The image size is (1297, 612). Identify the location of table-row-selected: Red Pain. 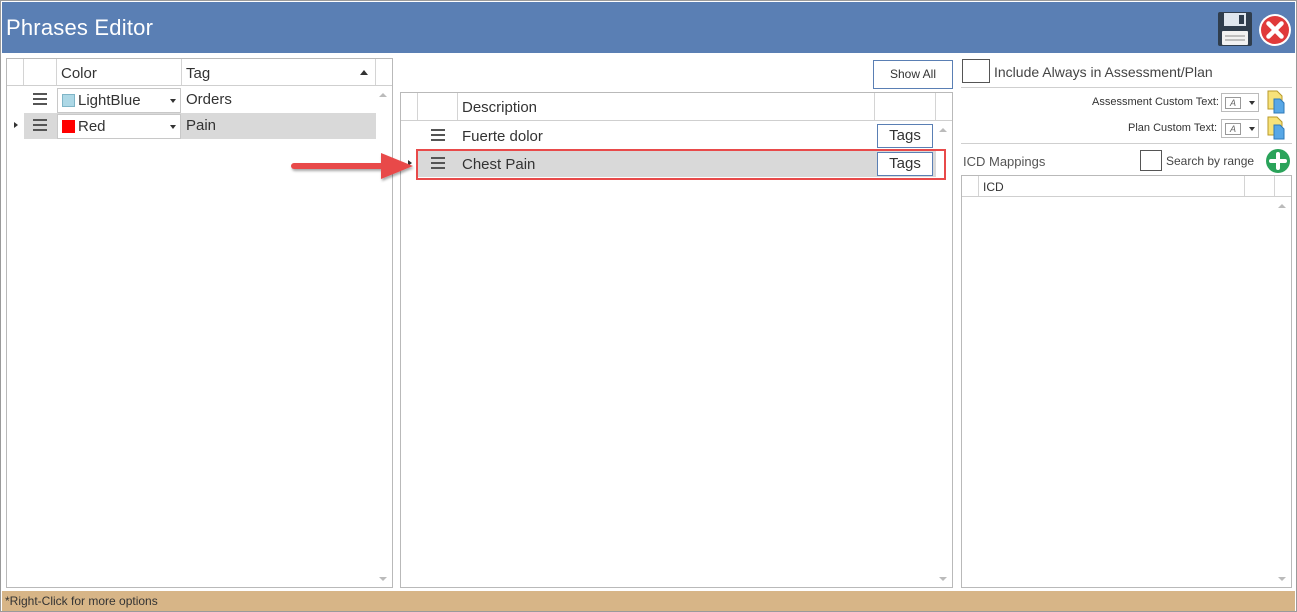
(191, 126).